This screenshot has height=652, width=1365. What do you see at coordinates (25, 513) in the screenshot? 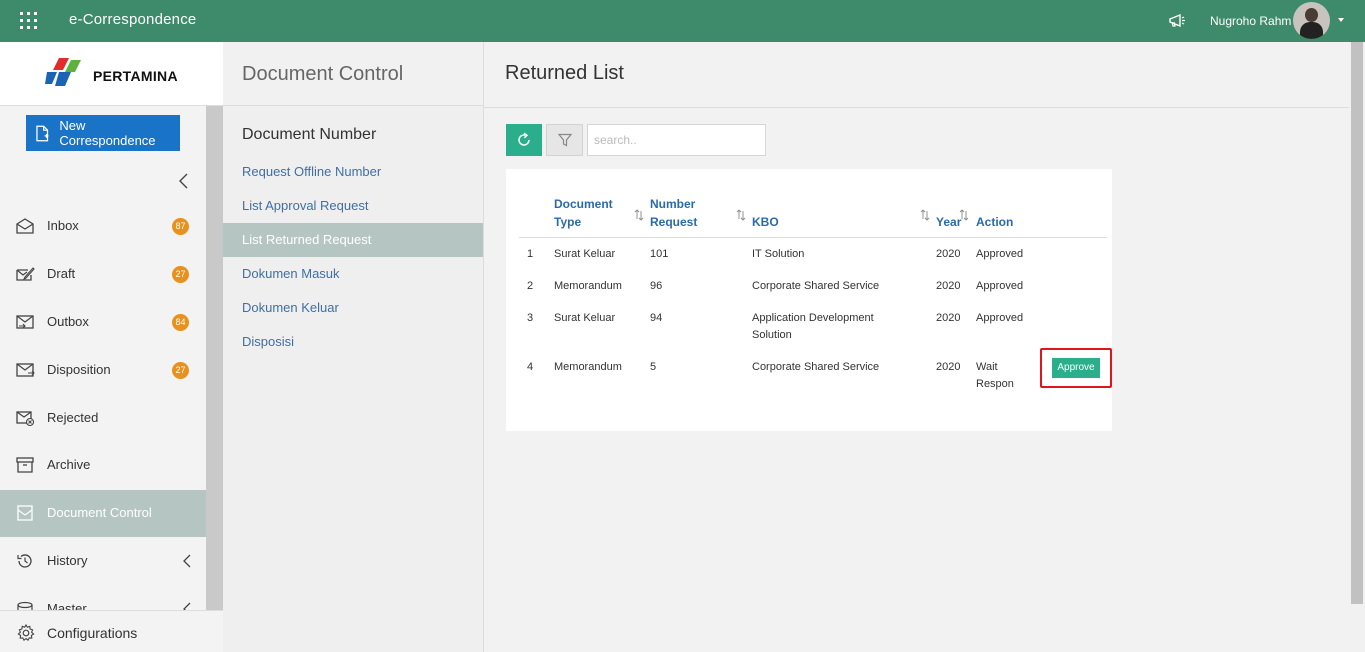
I see `document-control-icon` at bounding box center [25, 513].